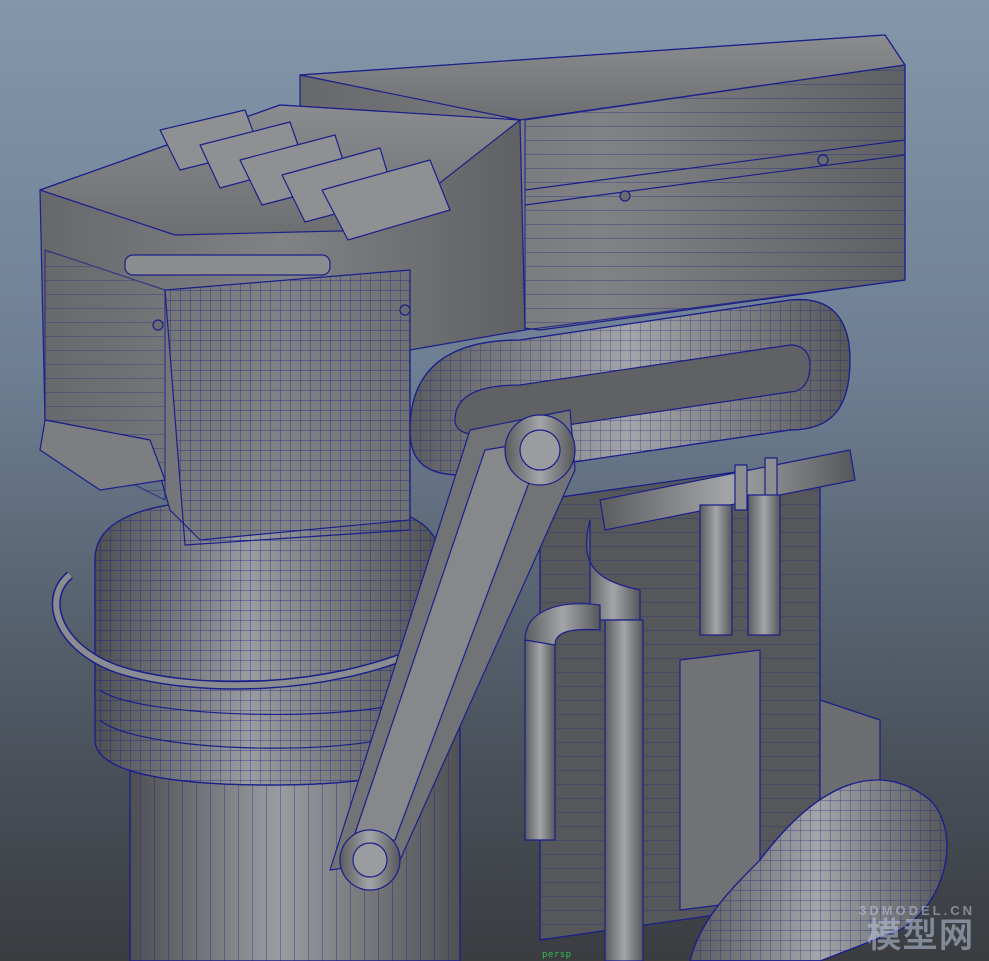  I want to click on camera-label: persp, so click(557, 955).